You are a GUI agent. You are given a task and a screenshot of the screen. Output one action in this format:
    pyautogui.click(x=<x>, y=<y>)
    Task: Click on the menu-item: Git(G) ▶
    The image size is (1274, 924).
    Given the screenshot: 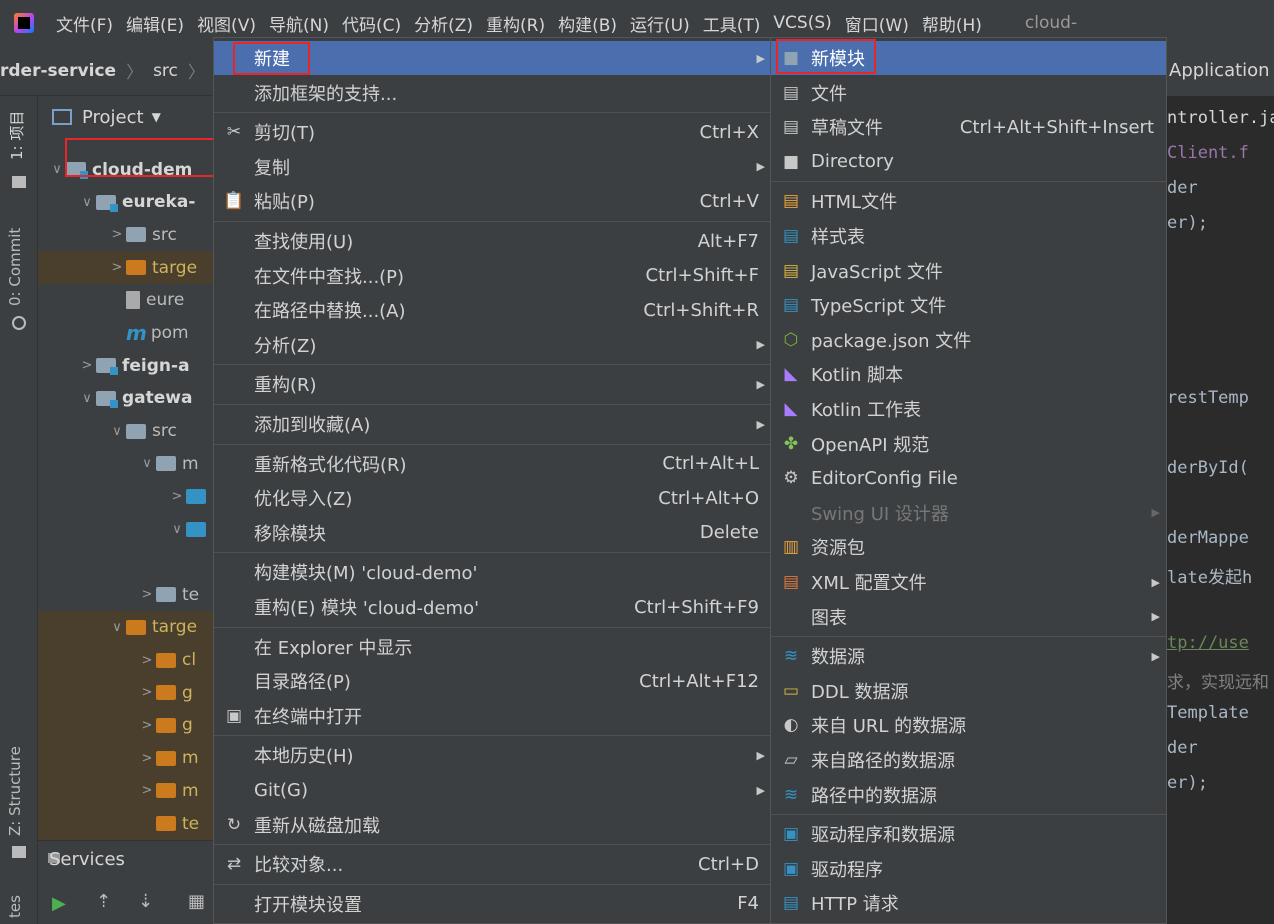 What is the action you would take?
    pyautogui.click(x=492, y=790)
    